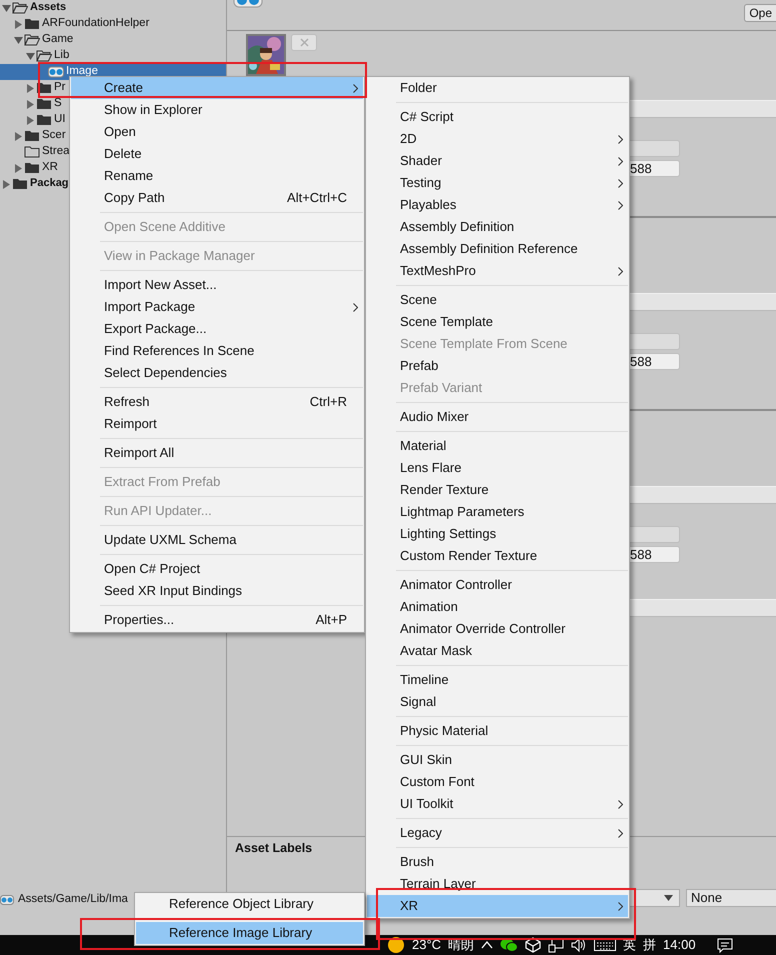  I want to click on tree-item-label: Lib, so click(62, 55).